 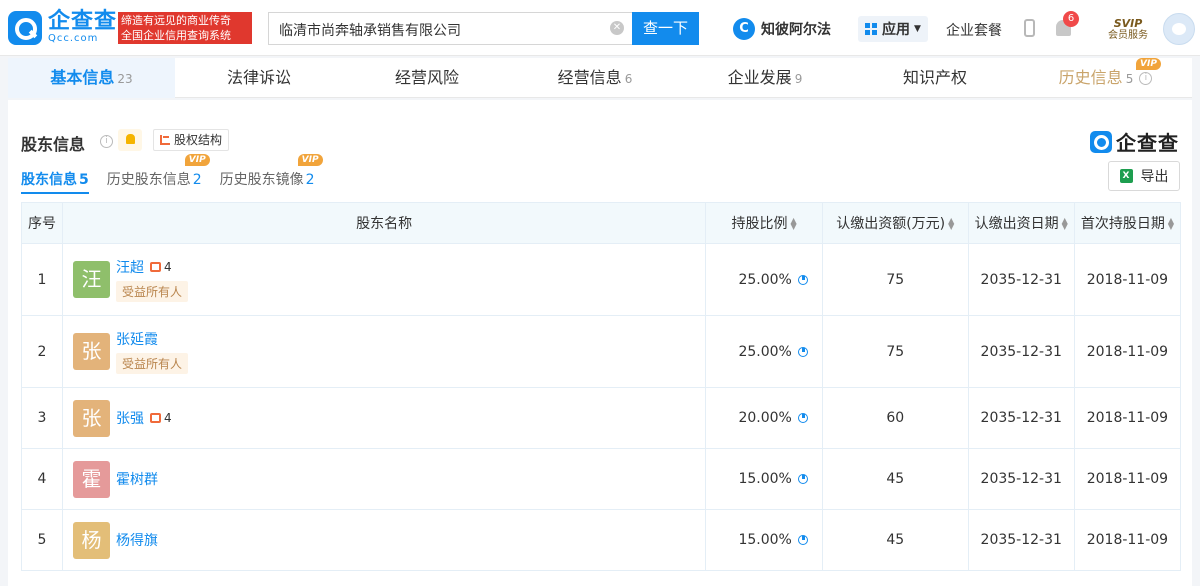 What do you see at coordinates (451, 28) in the screenshot?
I see `search-input: 临清市尚奔轴承销售有限公司` at bounding box center [451, 28].